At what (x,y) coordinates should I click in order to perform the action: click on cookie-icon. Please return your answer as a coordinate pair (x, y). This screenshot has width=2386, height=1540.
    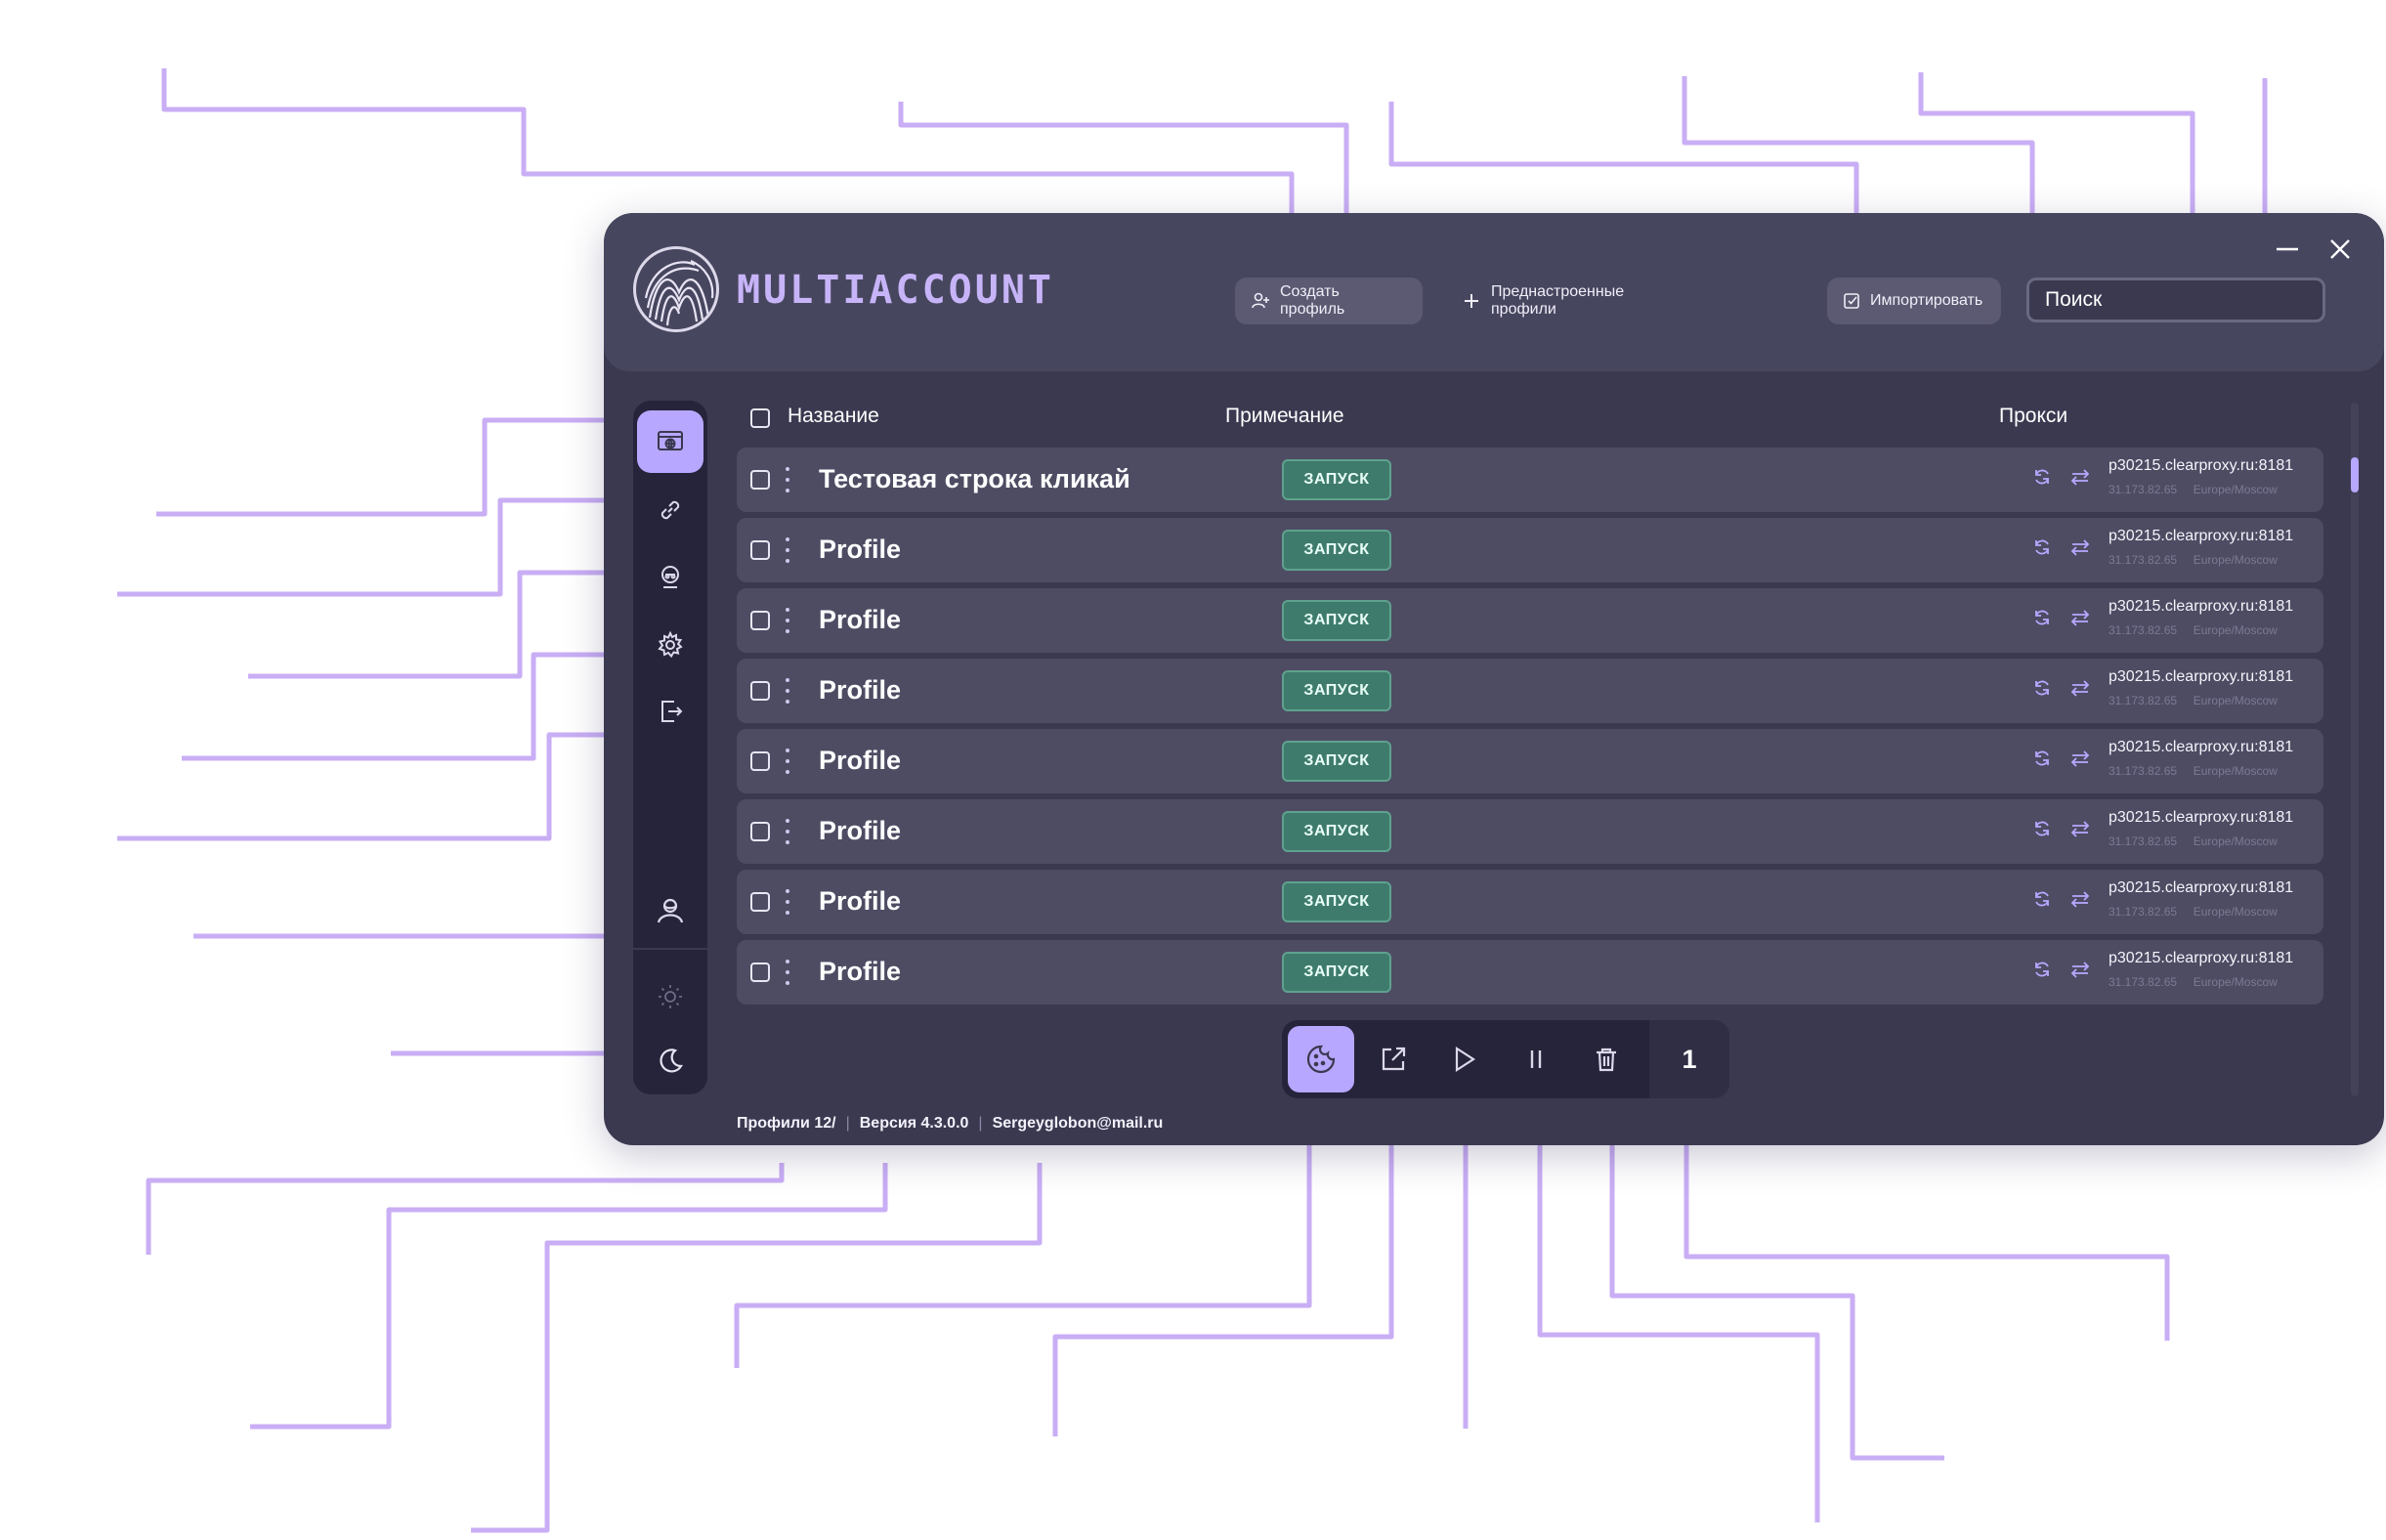
    Looking at the image, I should click on (1321, 1059).